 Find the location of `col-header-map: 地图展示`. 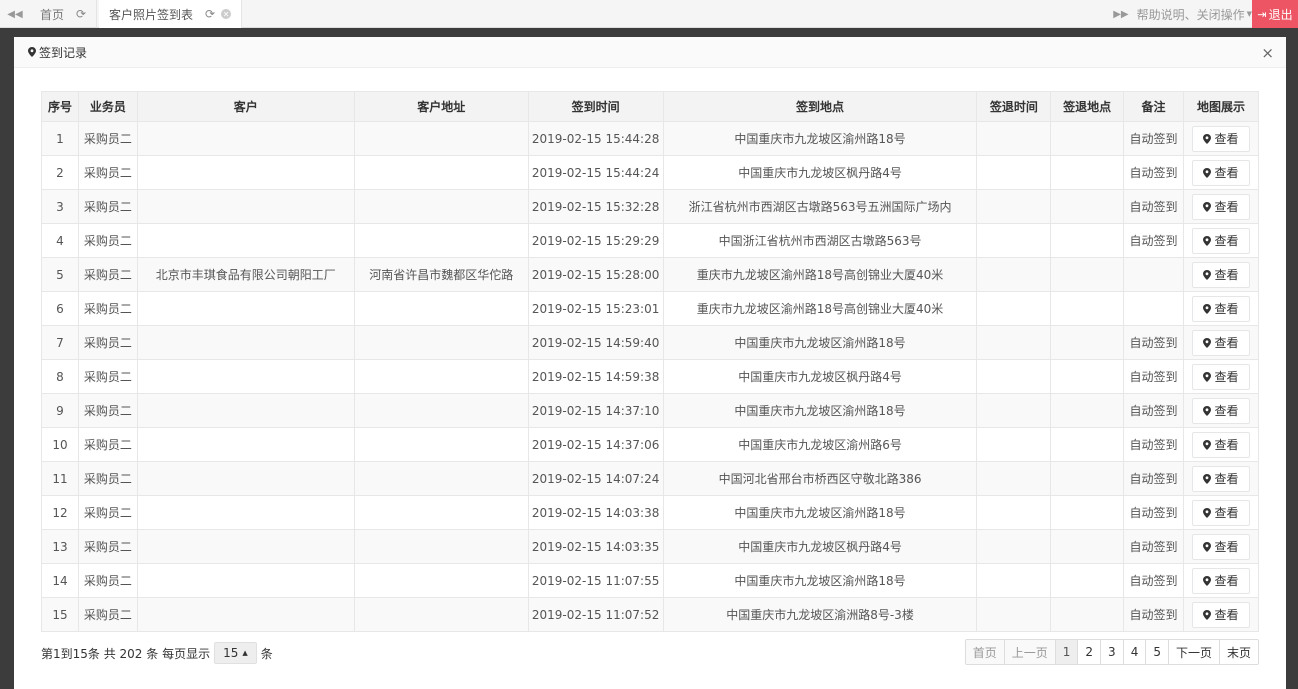

col-header-map: 地图展示 is located at coordinates (1221, 106).